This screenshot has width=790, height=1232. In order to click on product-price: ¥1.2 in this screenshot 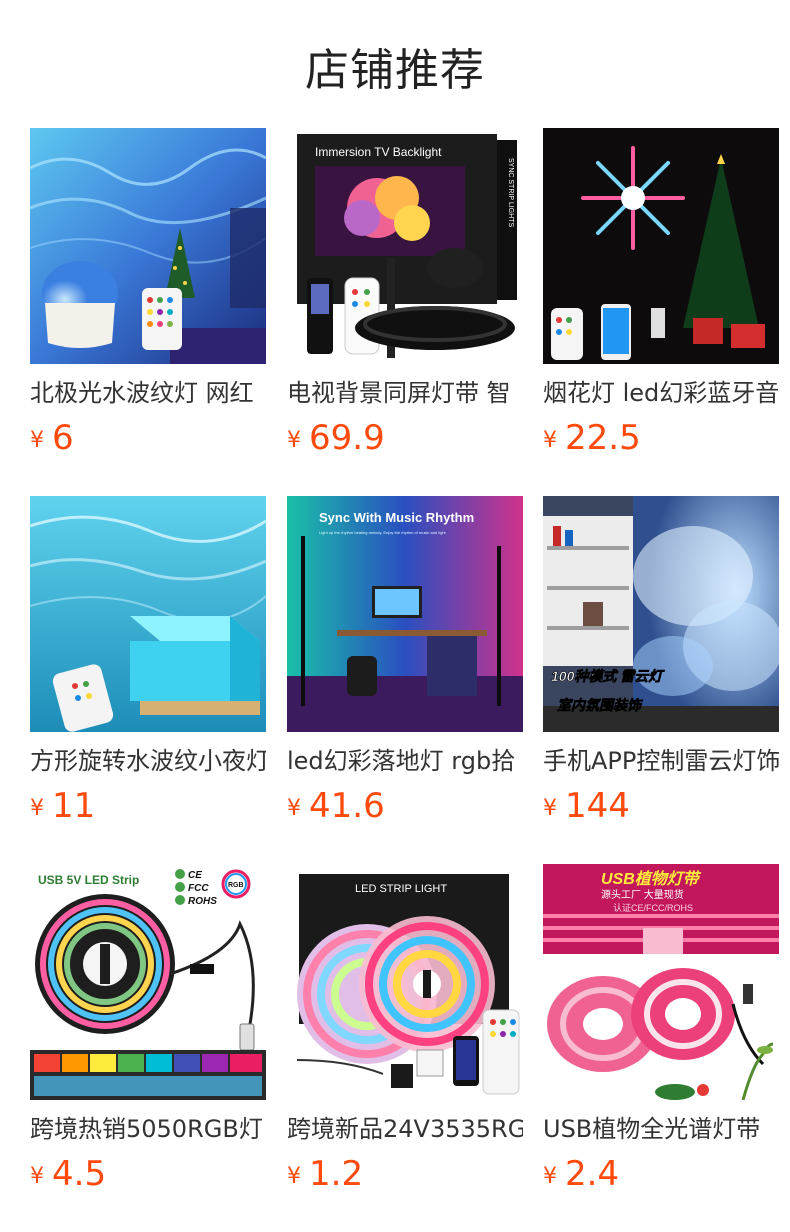, I will do `click(325, 1174)`.